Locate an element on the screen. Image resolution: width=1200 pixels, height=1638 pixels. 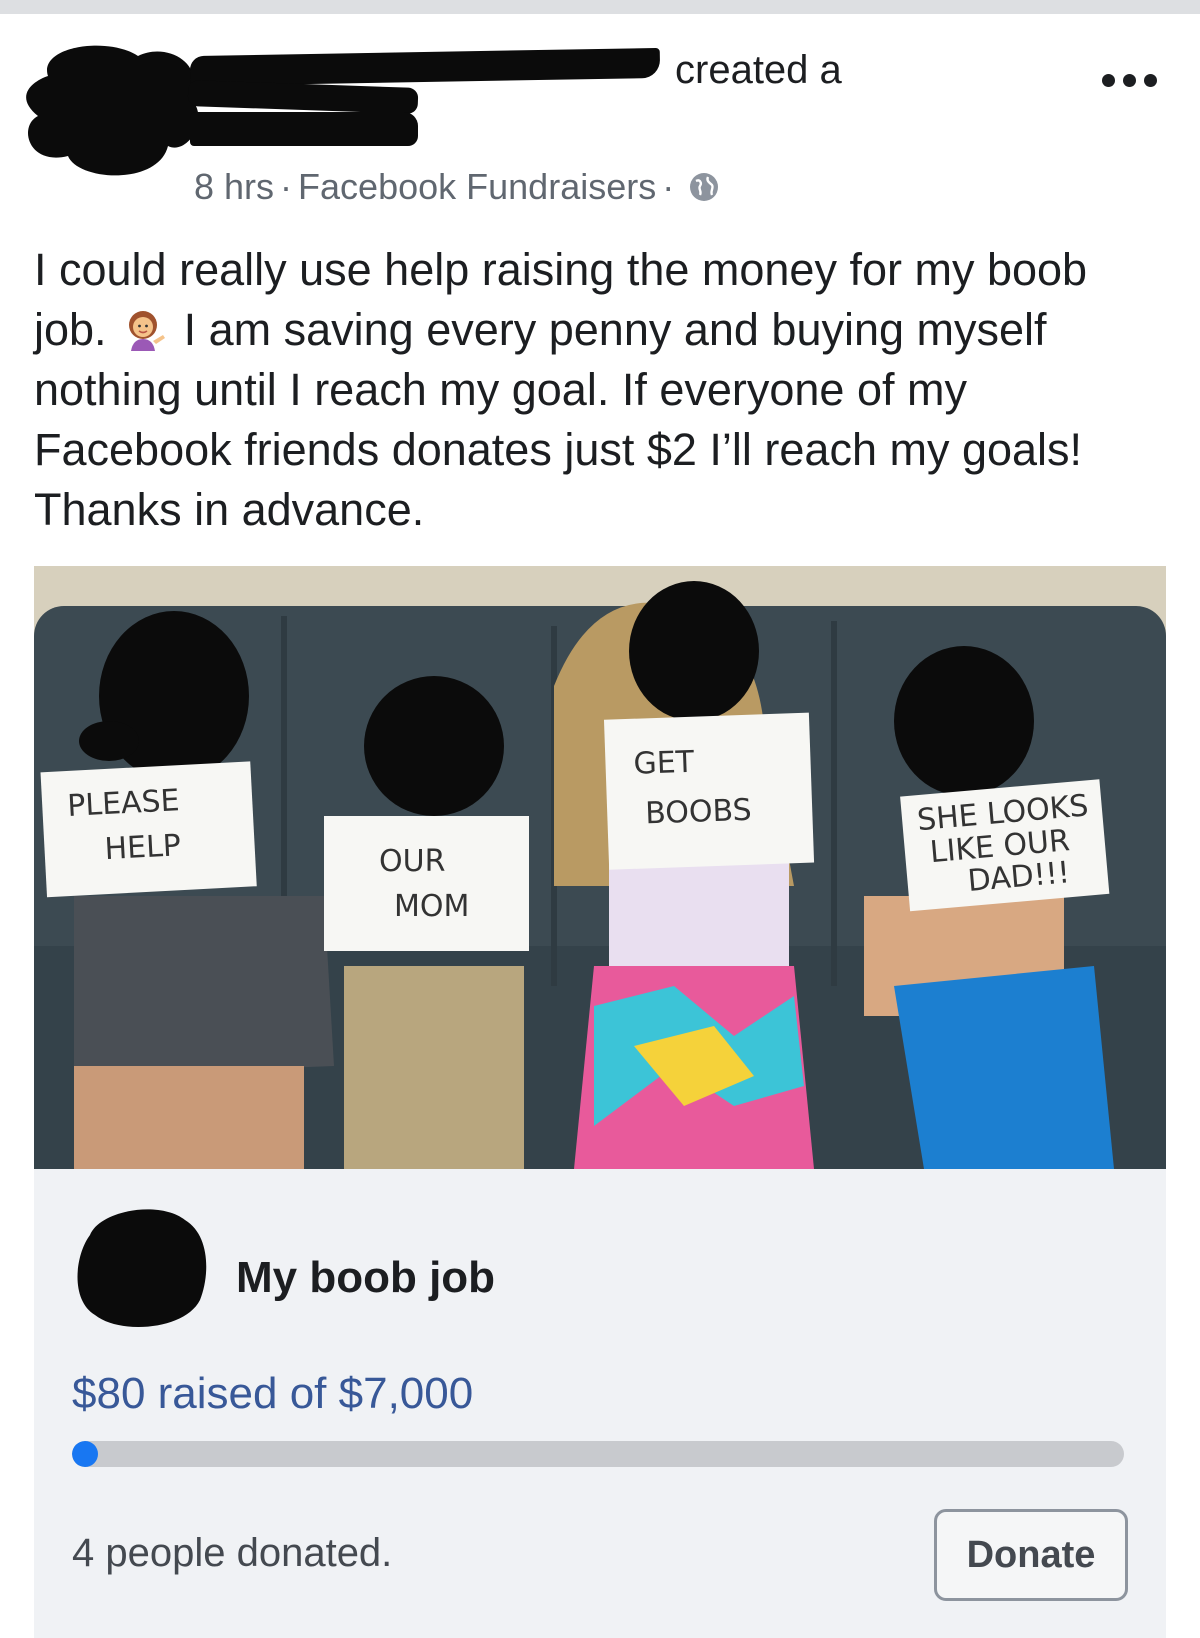
sign-text: PLEASE is located at coordinates (123, 803).